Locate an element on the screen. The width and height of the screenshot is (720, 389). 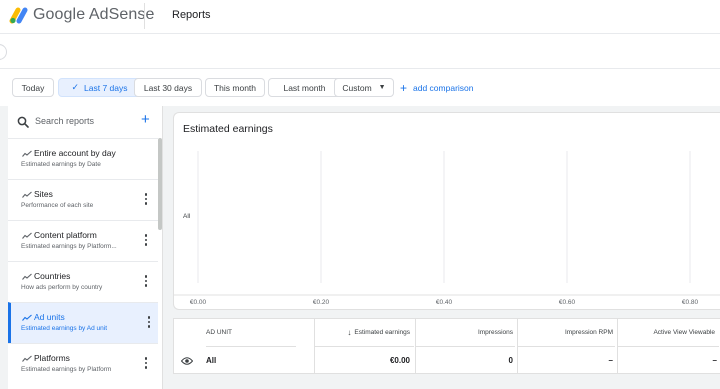
header-divider is located at coordinates (144, 16).